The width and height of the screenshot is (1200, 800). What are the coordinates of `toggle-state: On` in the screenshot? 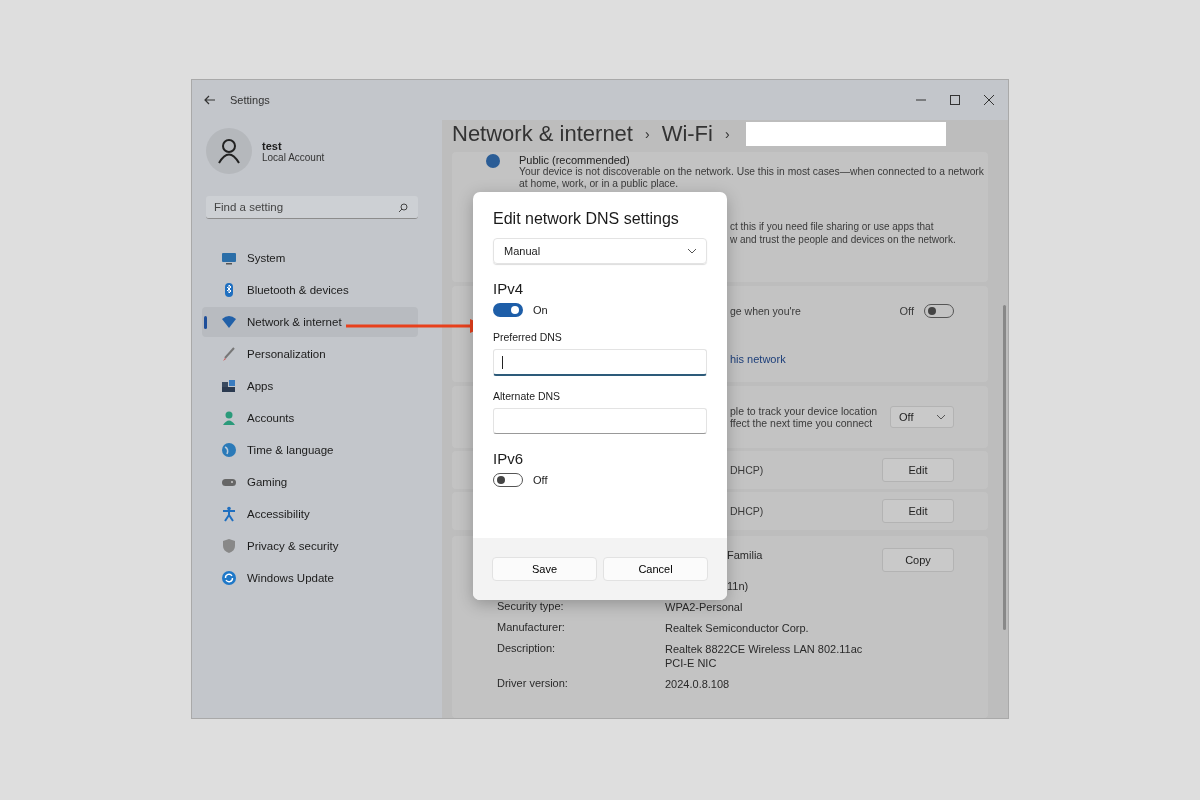 It's located at (540, 310).